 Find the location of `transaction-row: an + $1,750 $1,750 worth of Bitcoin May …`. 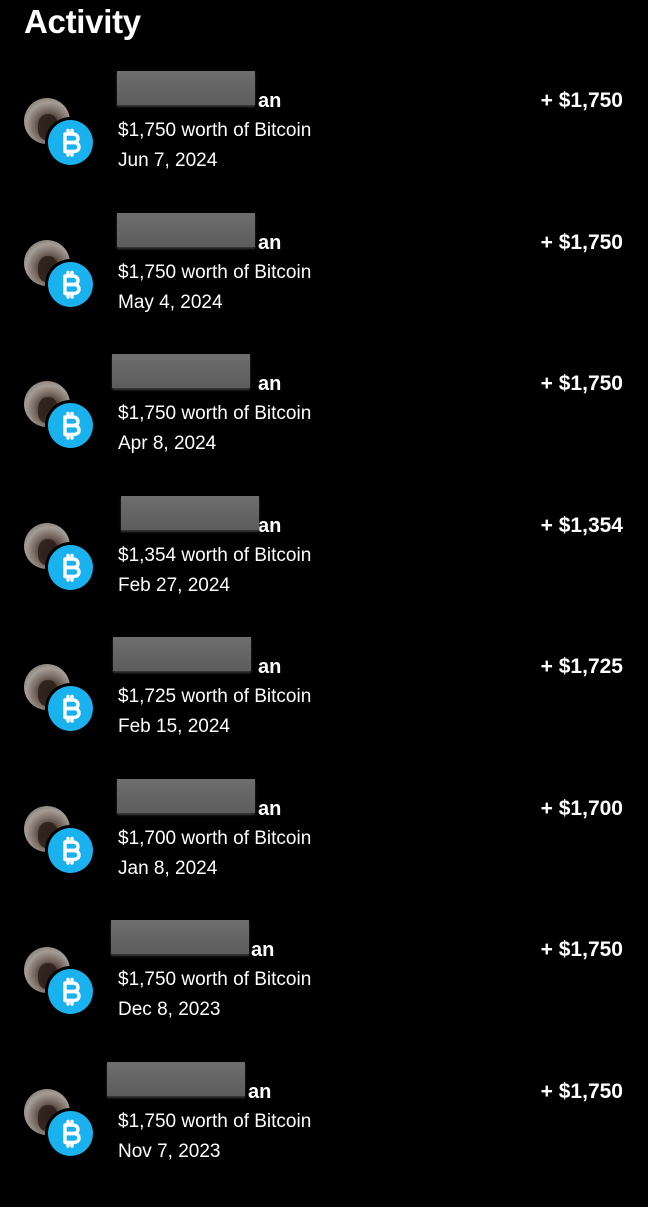

transaction-row: an + $1,750 $1,750 worth of Bitcoin May … is located at coordinates (324, 285).